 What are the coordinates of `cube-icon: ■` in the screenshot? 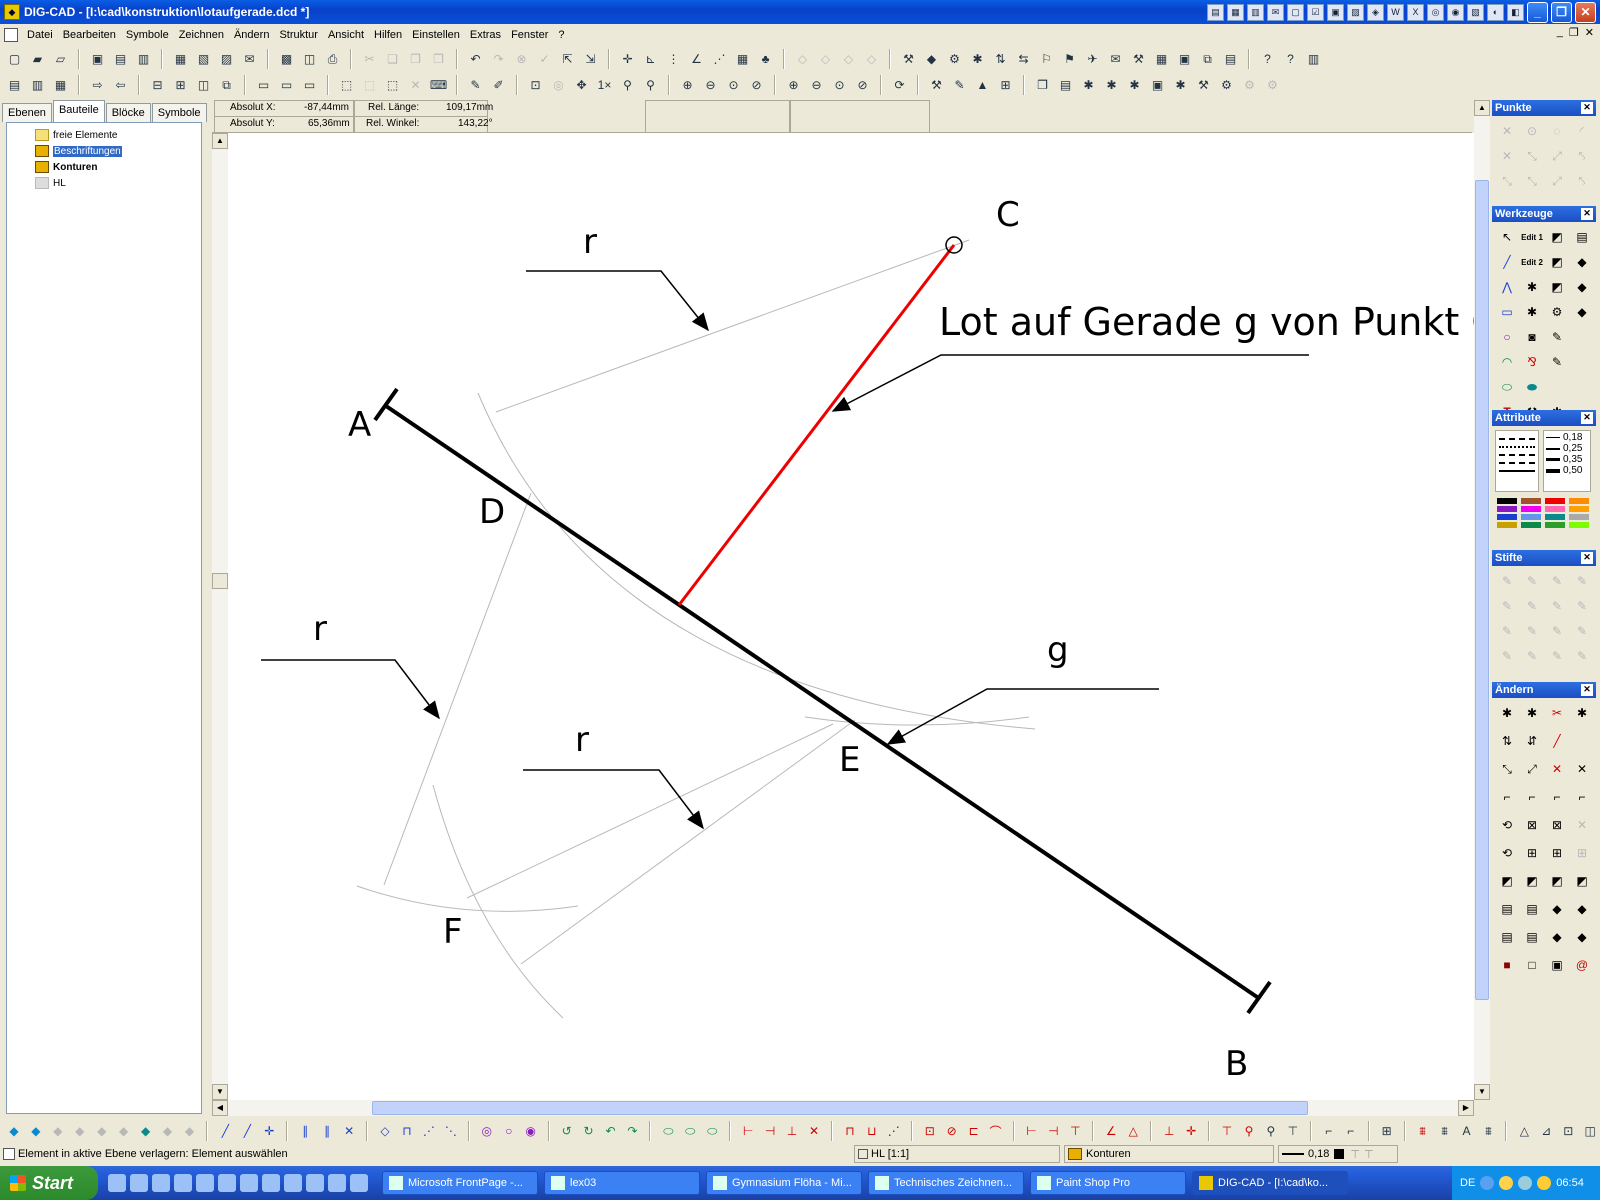 It's located at (1507, 965).